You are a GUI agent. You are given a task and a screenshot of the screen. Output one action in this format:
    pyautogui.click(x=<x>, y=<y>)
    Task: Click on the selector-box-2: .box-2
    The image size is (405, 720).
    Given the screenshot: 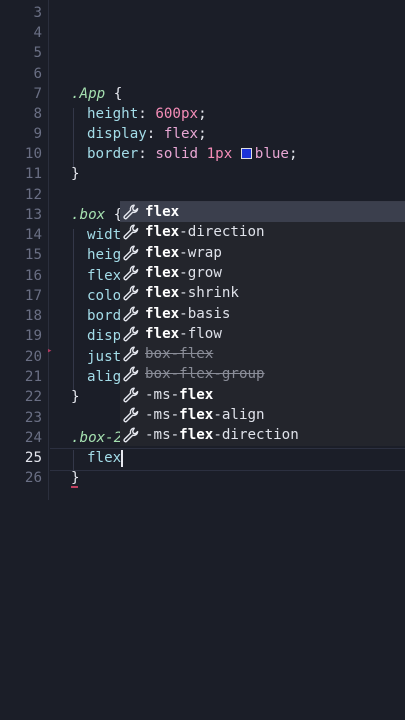 What is the action you would take?
    pyautogui.click(x=97, y=438)
    